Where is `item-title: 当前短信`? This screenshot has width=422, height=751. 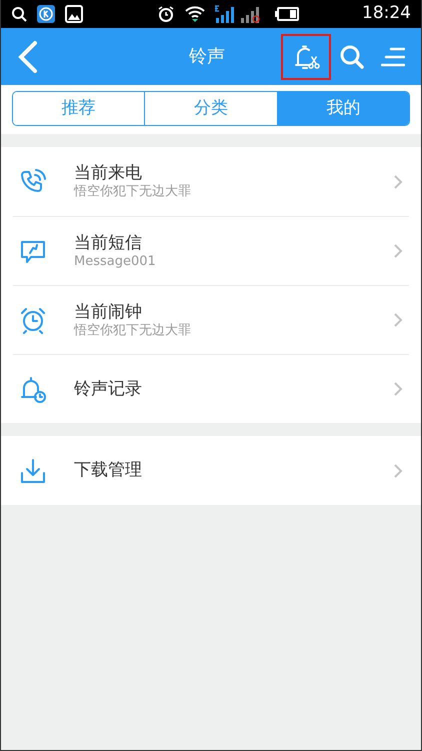
item-title: 当前短信 is located at coordinates (108, 243).